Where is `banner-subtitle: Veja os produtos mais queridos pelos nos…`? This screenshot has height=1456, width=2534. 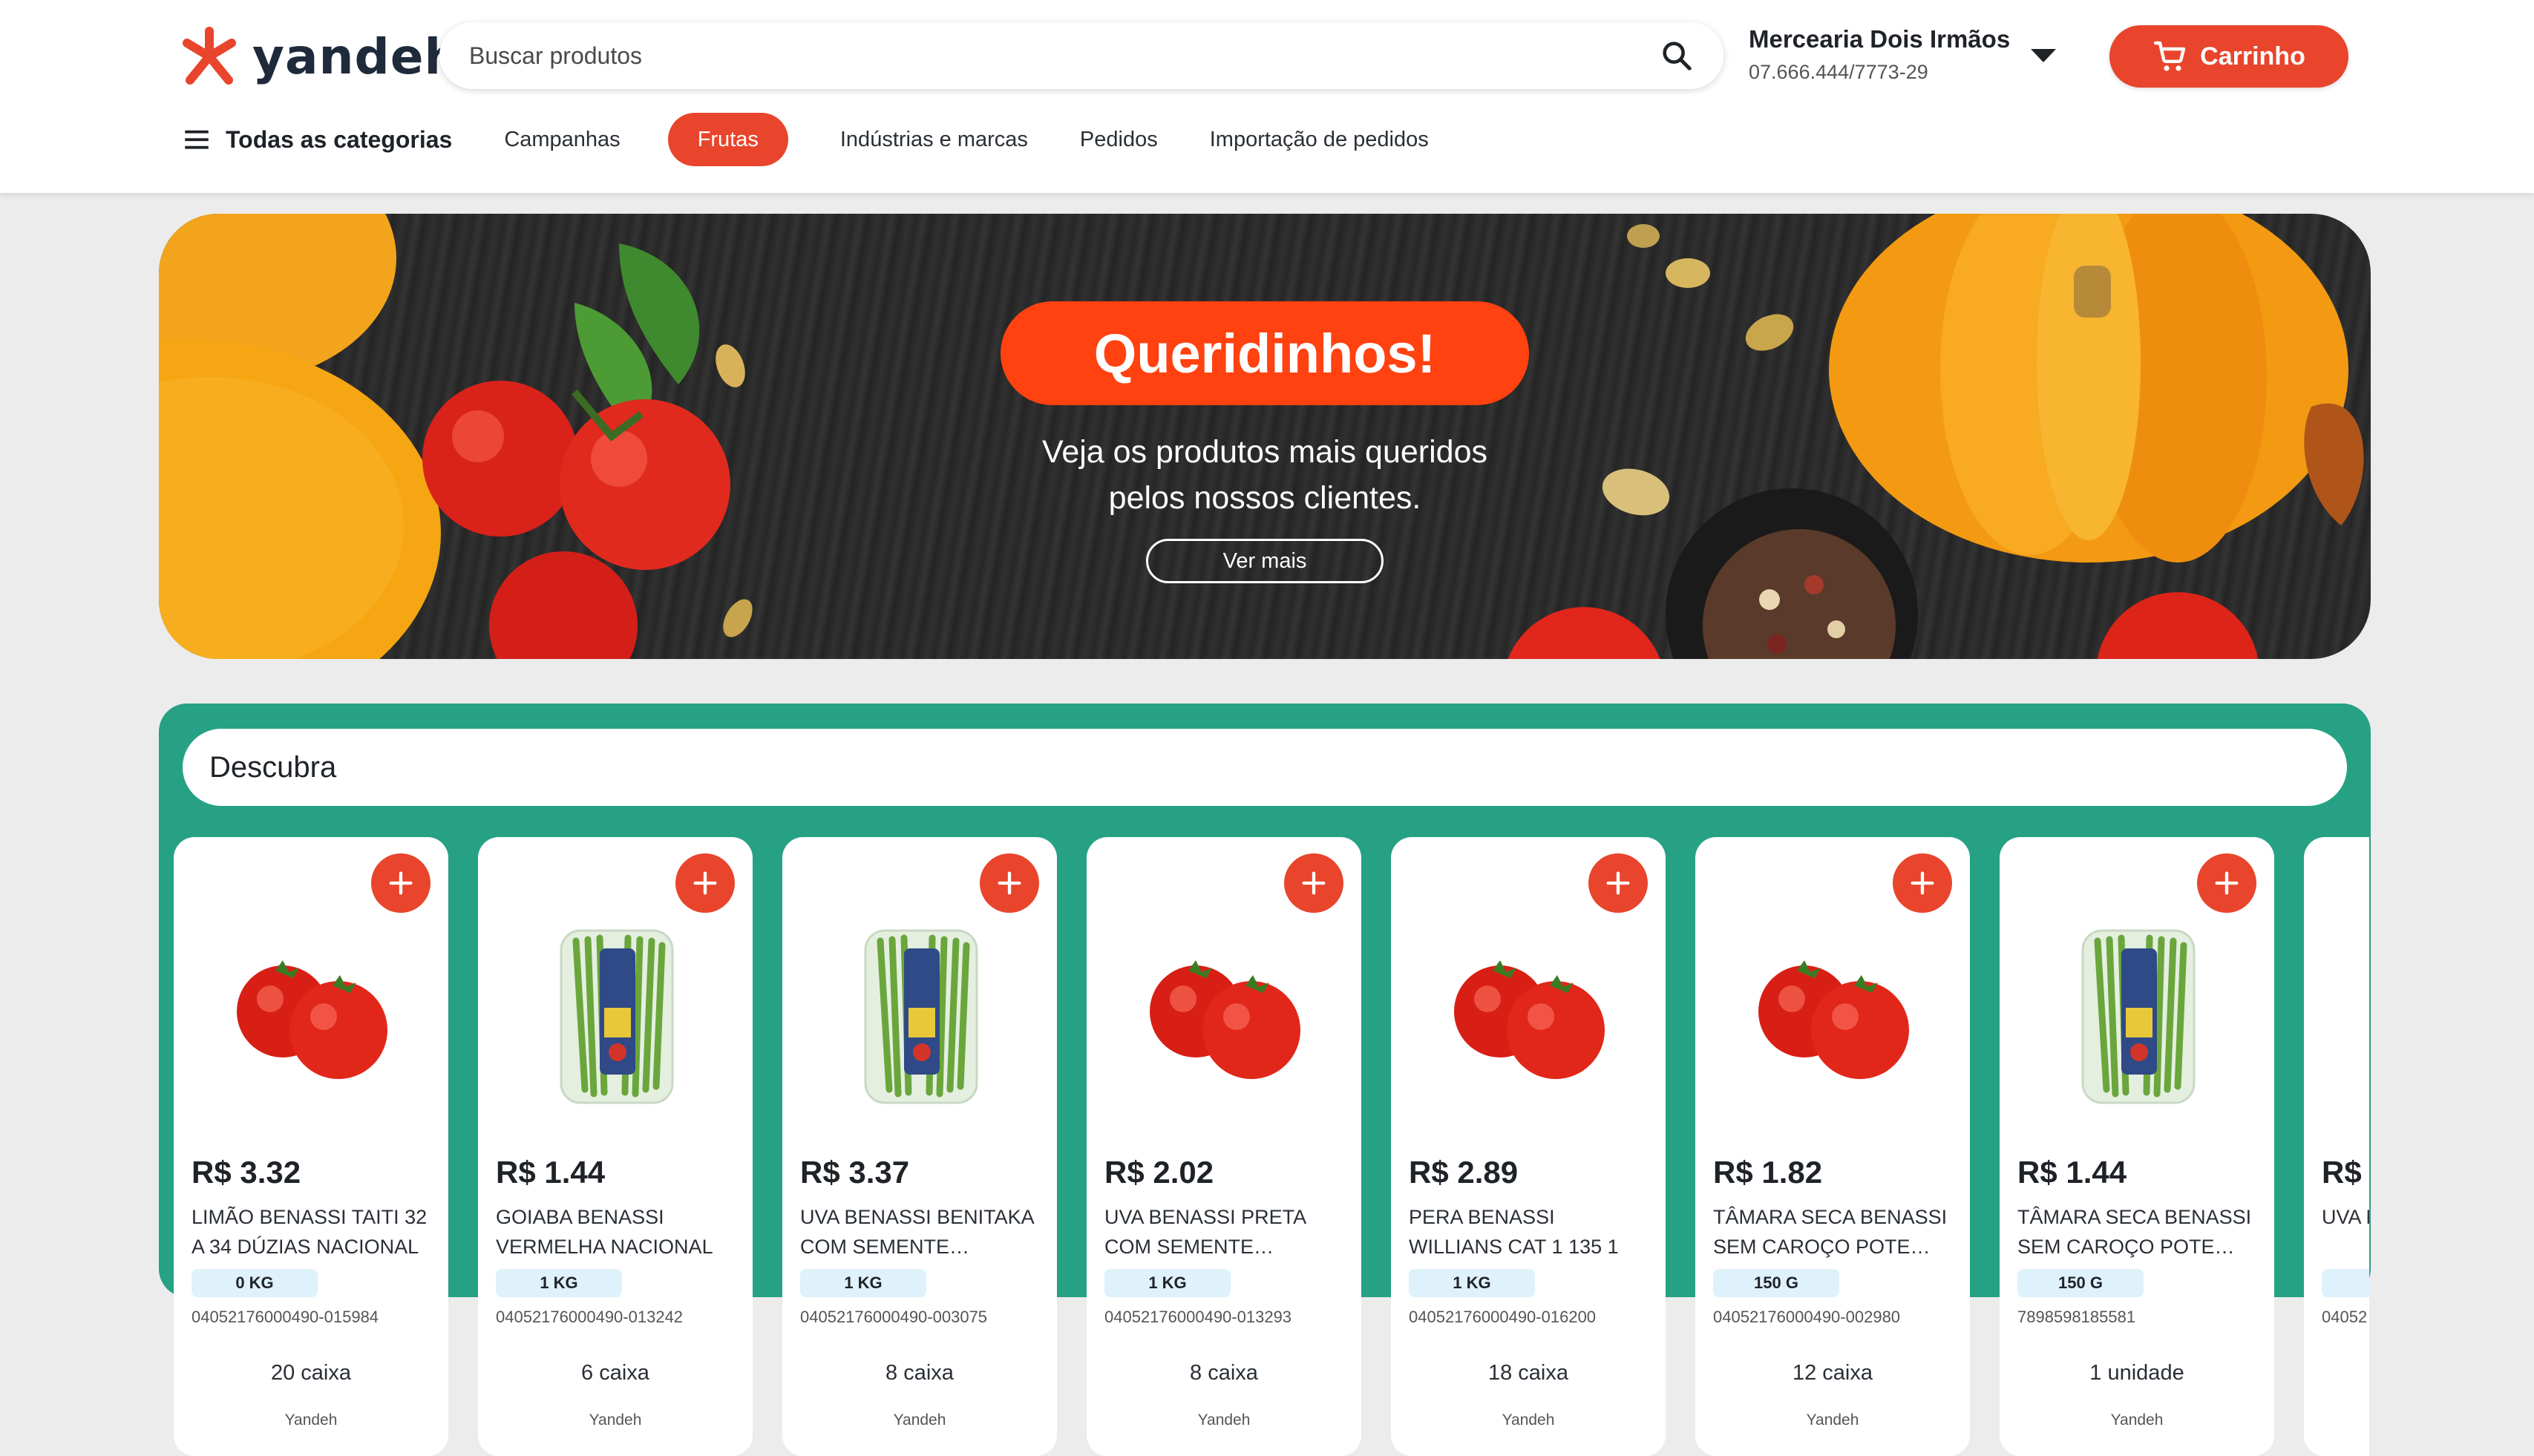 banner-subtitle: Veja os produtos mais queridos pelos nos… is located at coordinates (1265, 475).